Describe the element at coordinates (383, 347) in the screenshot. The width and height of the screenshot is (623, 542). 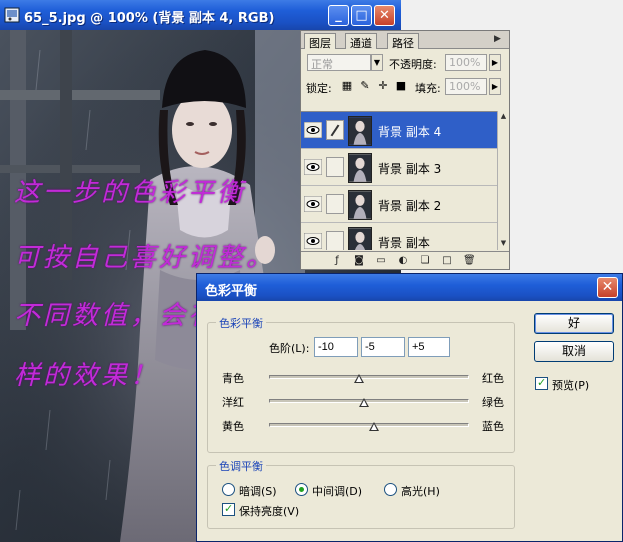
I see `level-magenta-green-input` at that location.